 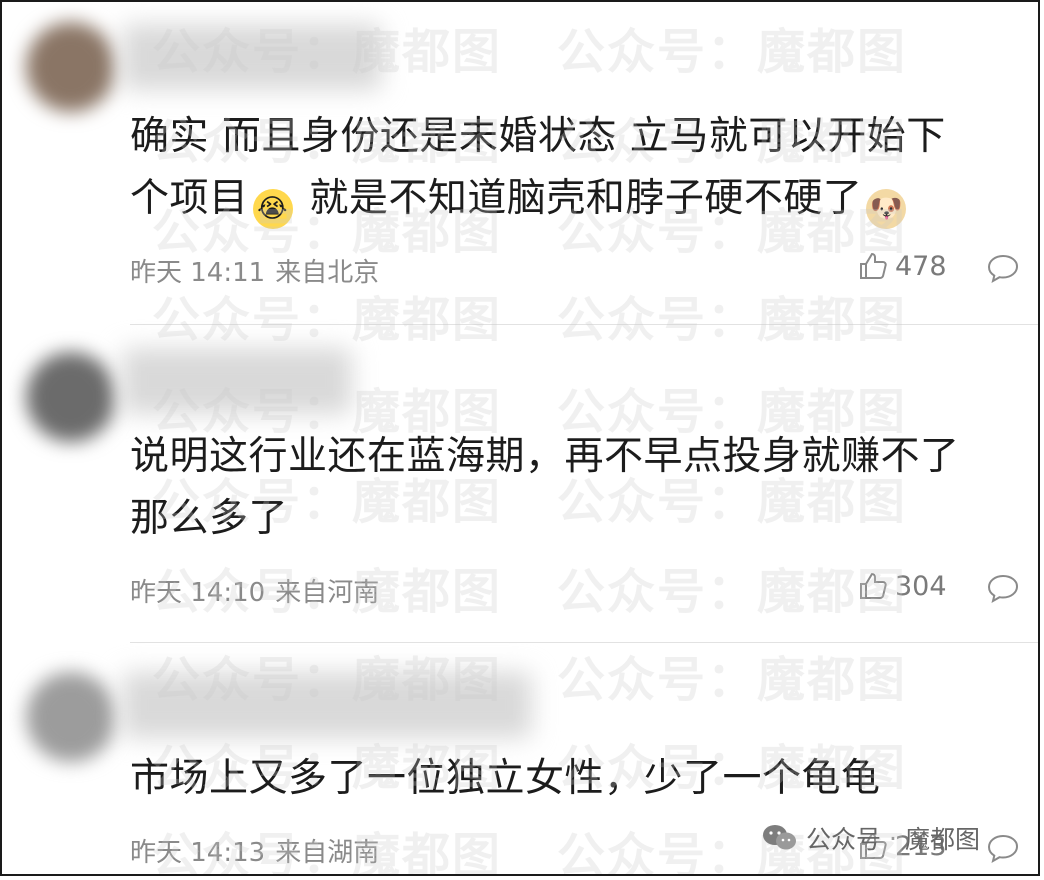 I want to click on corner-watermark: 公众号 · 魔都图, so click(x=871, y=838).